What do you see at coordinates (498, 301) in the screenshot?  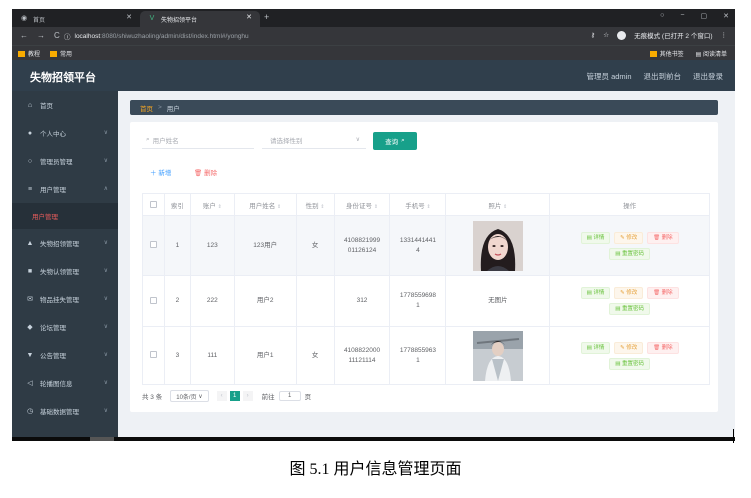 I see `photo-cell: 无图片` at bounding box center [498, 301].